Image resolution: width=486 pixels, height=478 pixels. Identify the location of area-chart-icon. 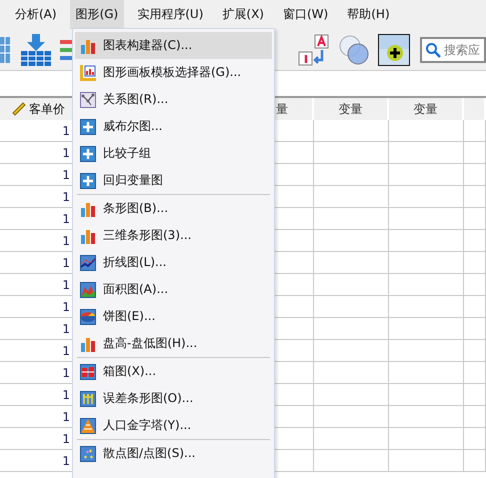
(88, 290).